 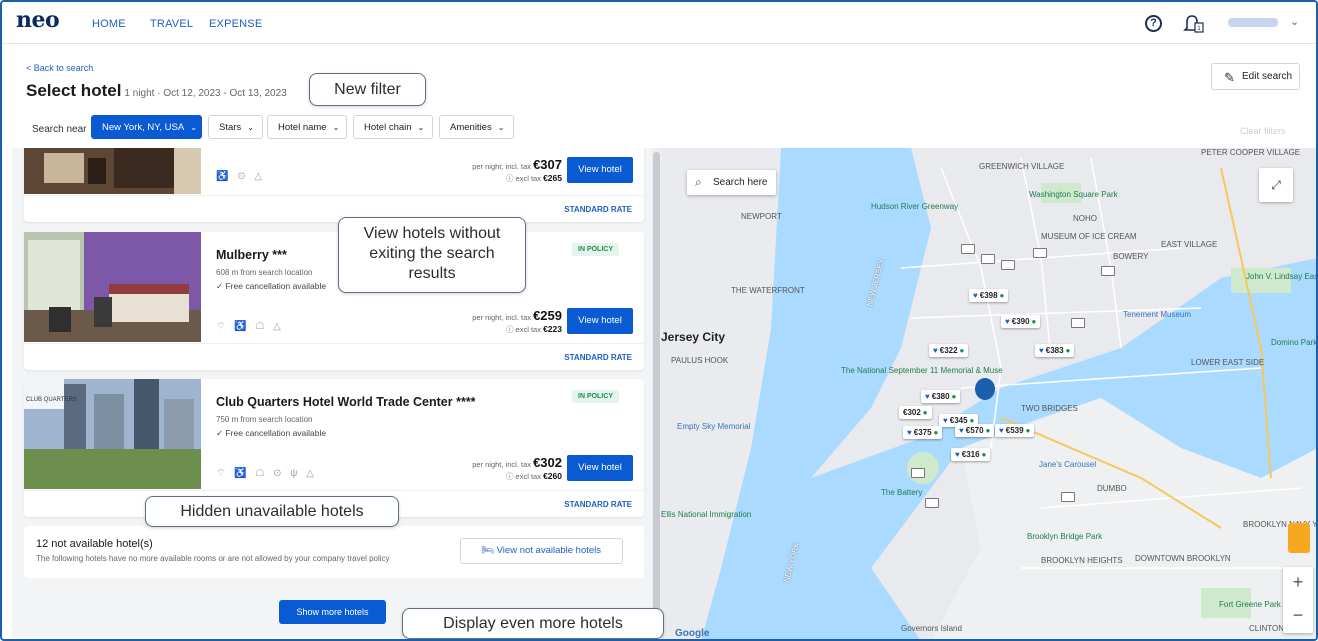 What do you see at coordinates (1263, 131) in the screenshot?
I see `clear-filters-link: Clear filters` at bounding box center [1263, 131].